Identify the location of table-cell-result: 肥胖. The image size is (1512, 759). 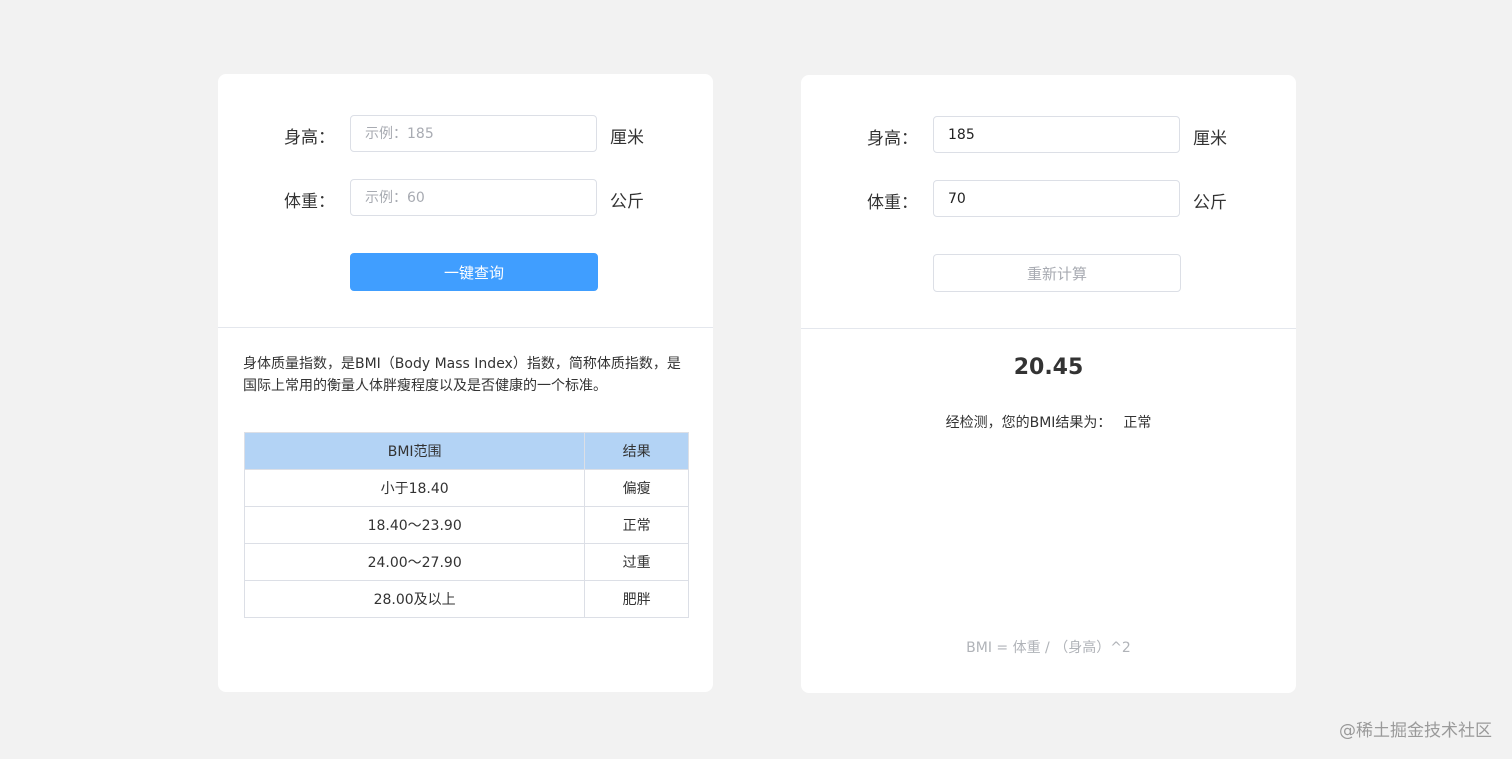
(636, 599).